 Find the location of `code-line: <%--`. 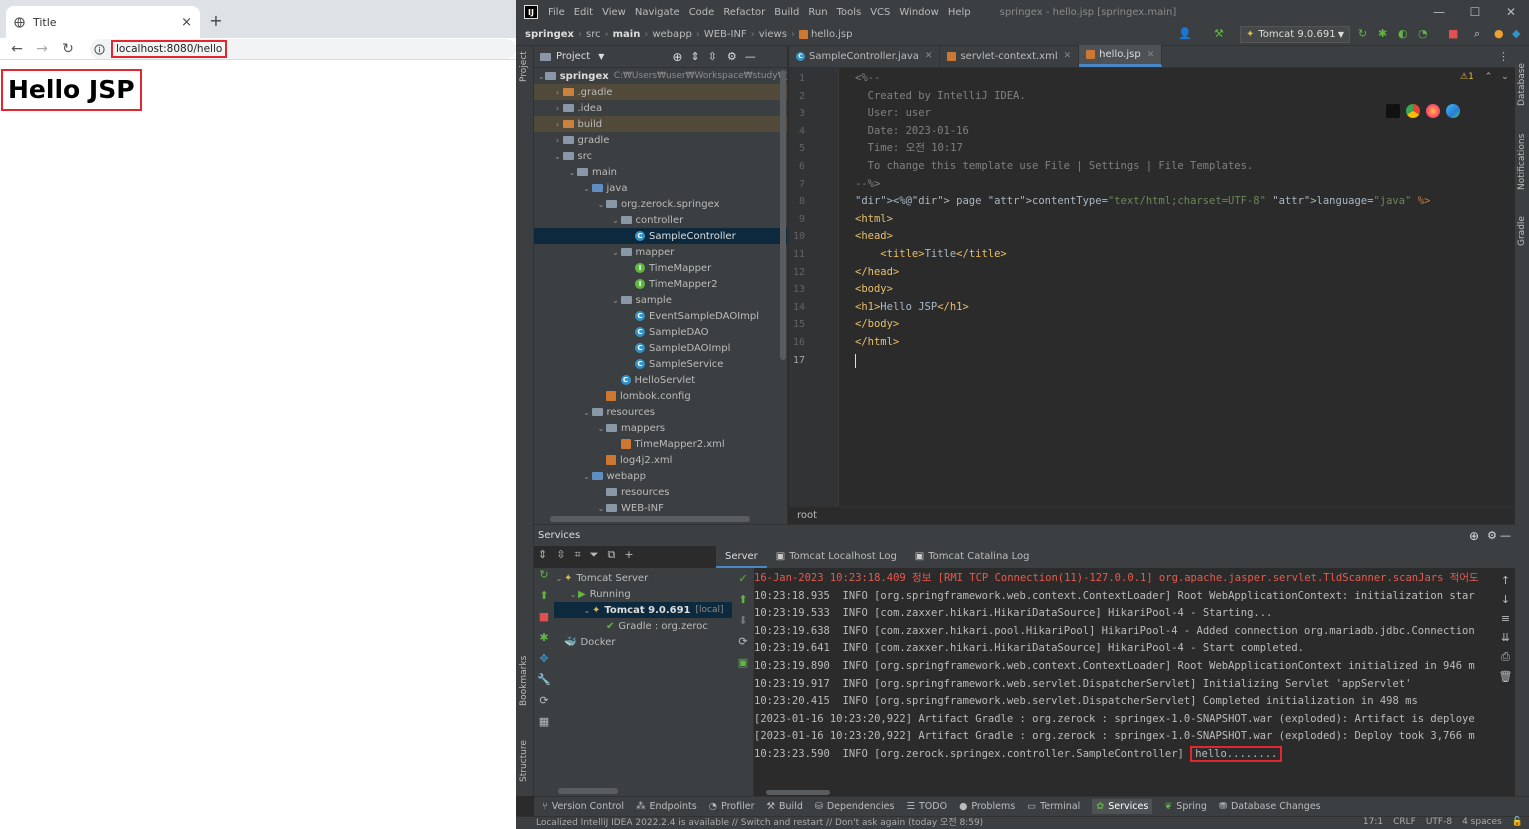

code-line: <%-- is located at coordinates (867, 79).